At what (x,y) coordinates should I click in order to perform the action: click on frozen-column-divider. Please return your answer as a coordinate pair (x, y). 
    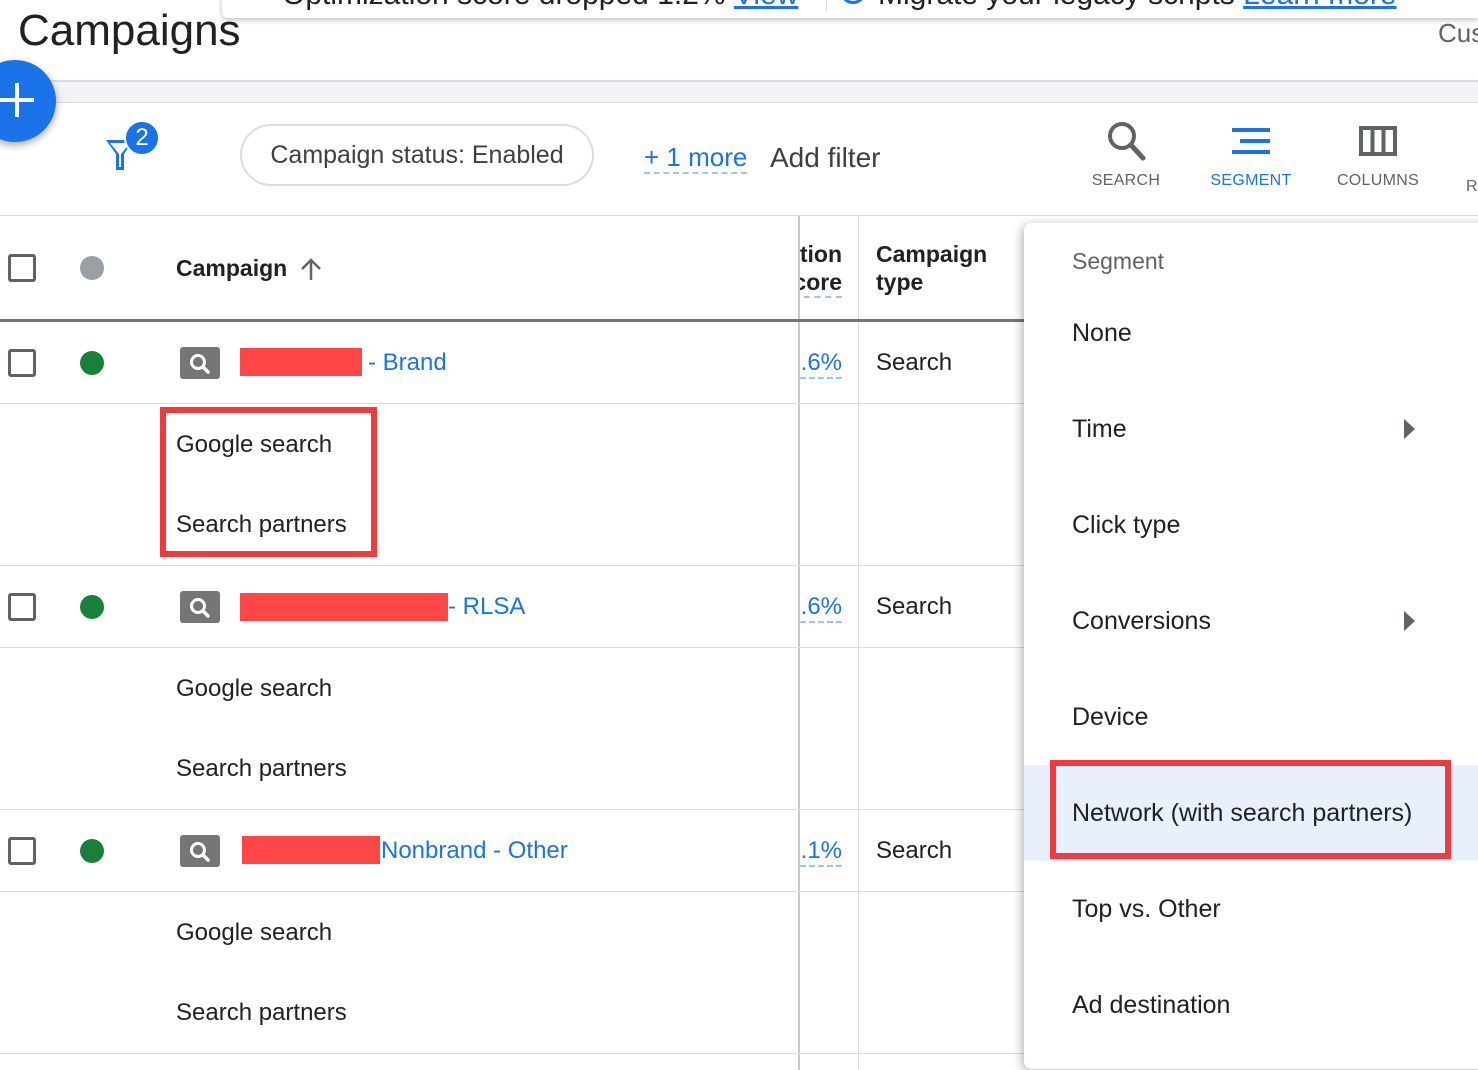
    Looking at the image, I should click on (799, 643).